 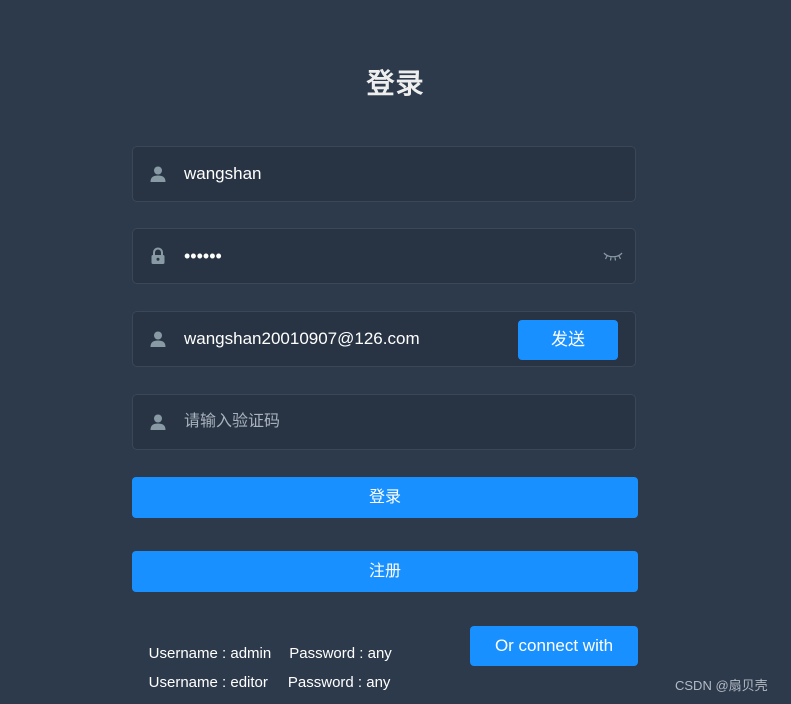 What do you see at coordinates (384, 422) in the screenshot?
I see `verification-code-field: 请输入验证码` at bounding box center [384, 422].